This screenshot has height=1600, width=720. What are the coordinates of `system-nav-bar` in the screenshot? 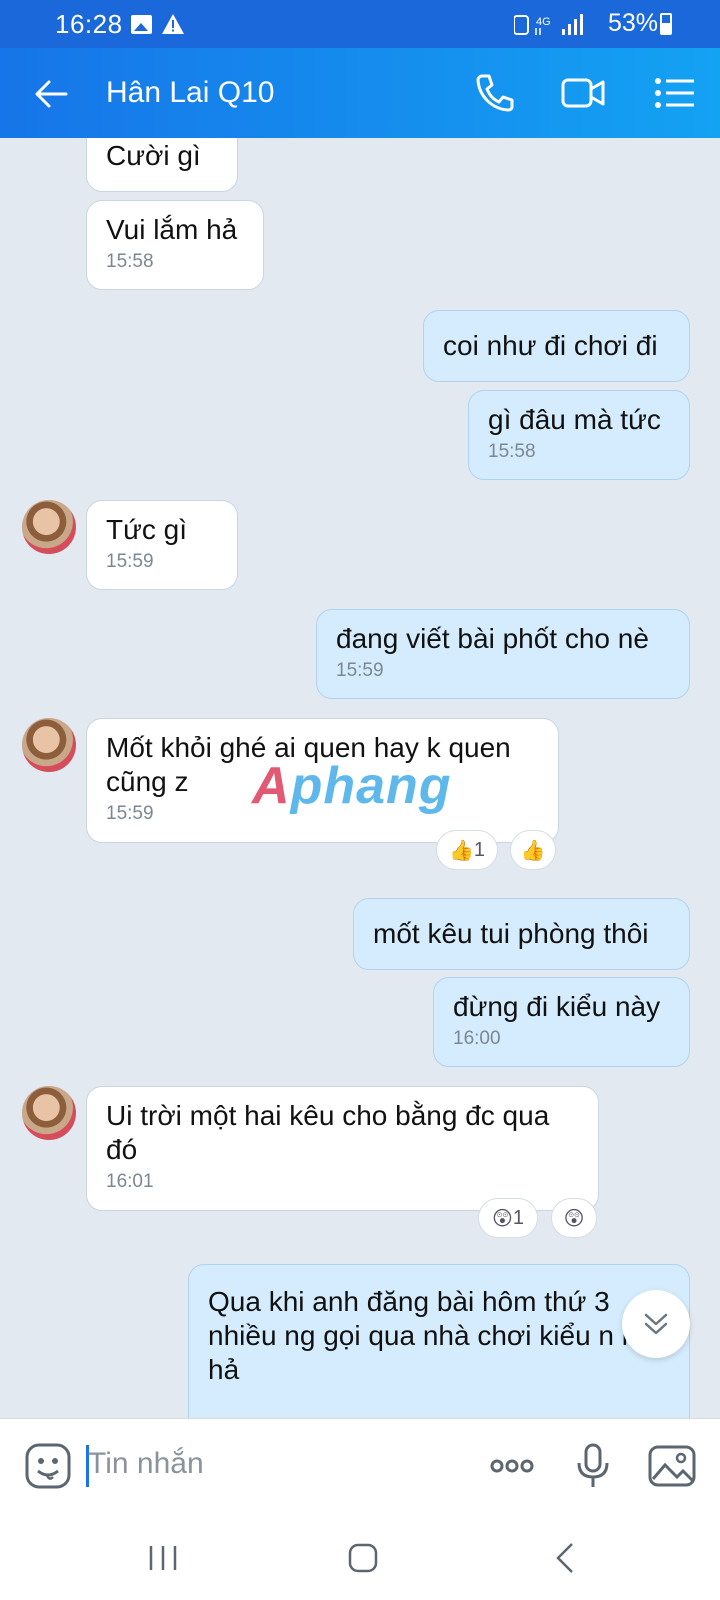 It's located at (360, 1557).